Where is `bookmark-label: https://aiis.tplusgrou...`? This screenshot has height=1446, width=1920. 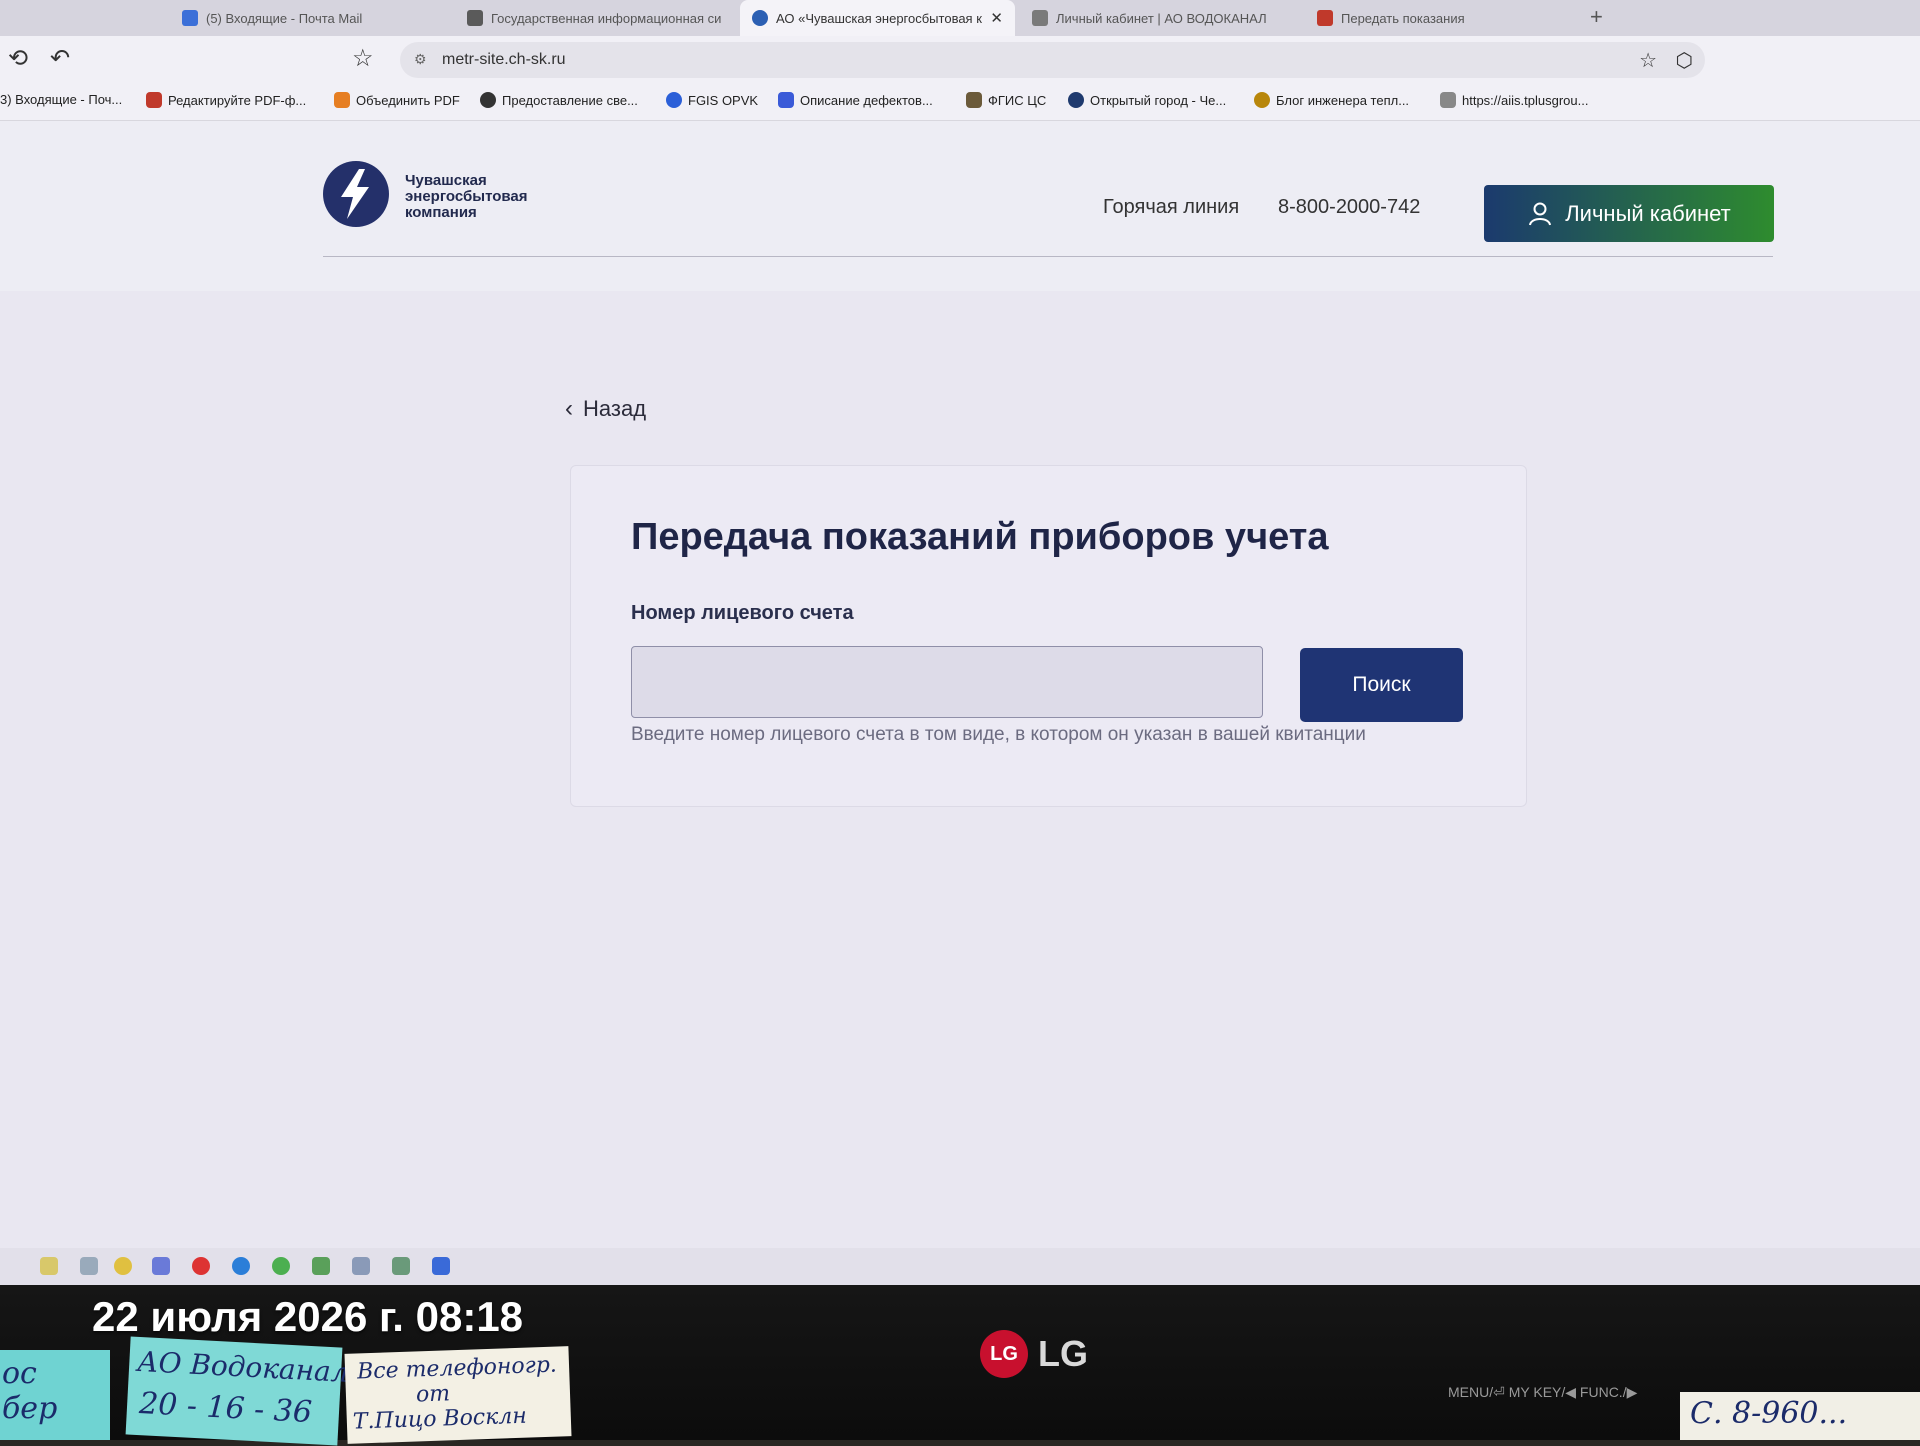
bookmark-label: https://aiis.tplusgrou... is located at coordinates (1525, 100).